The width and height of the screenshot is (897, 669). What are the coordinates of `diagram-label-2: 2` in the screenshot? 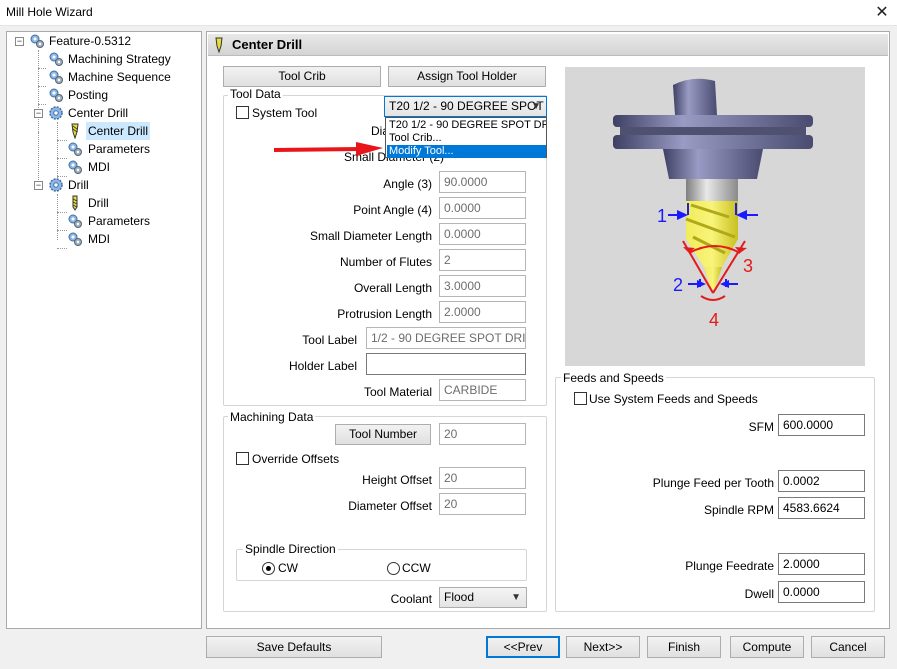 It's located at (678, 285).